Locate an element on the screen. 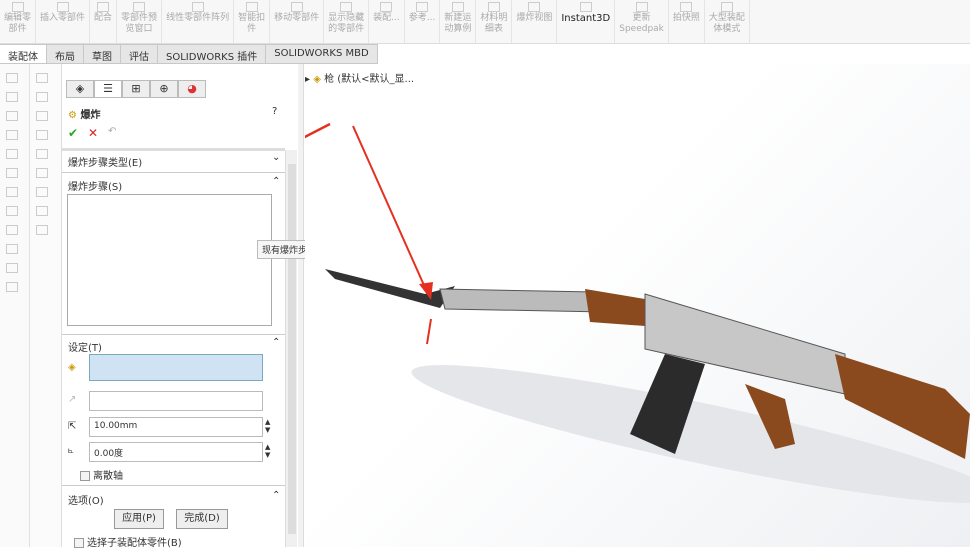 The height and width of the screenshot is (549, 970). distance-input: 10.00mm is located at coordinates (176, 427).